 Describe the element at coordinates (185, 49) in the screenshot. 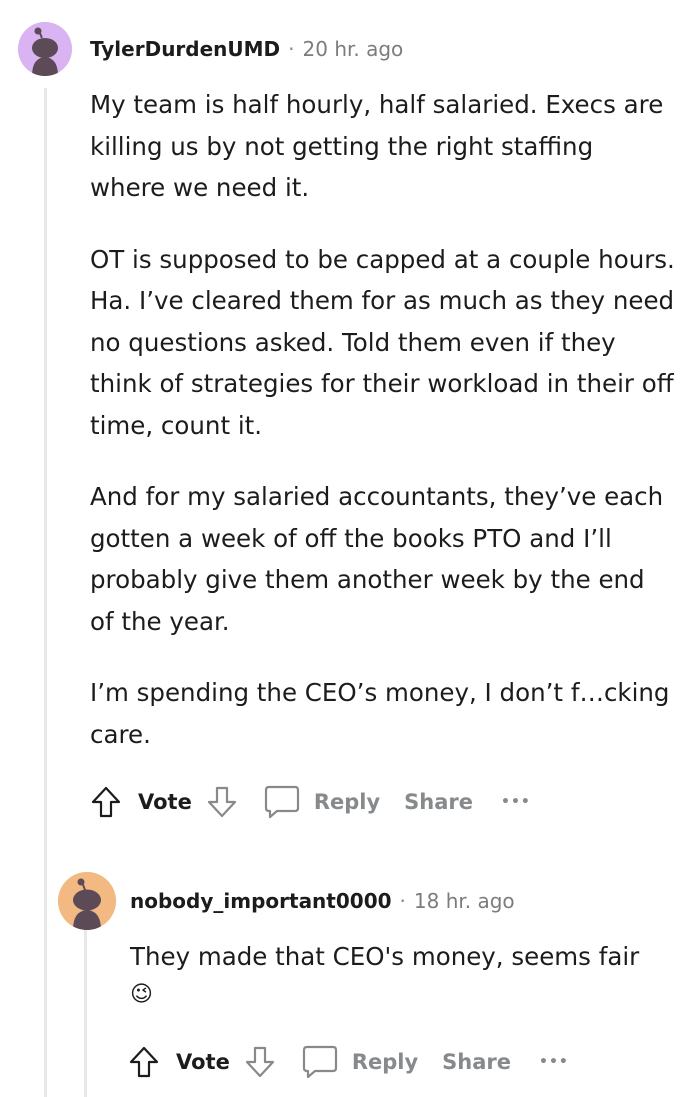

I see `username: TylerDurdenUMD` at that location.